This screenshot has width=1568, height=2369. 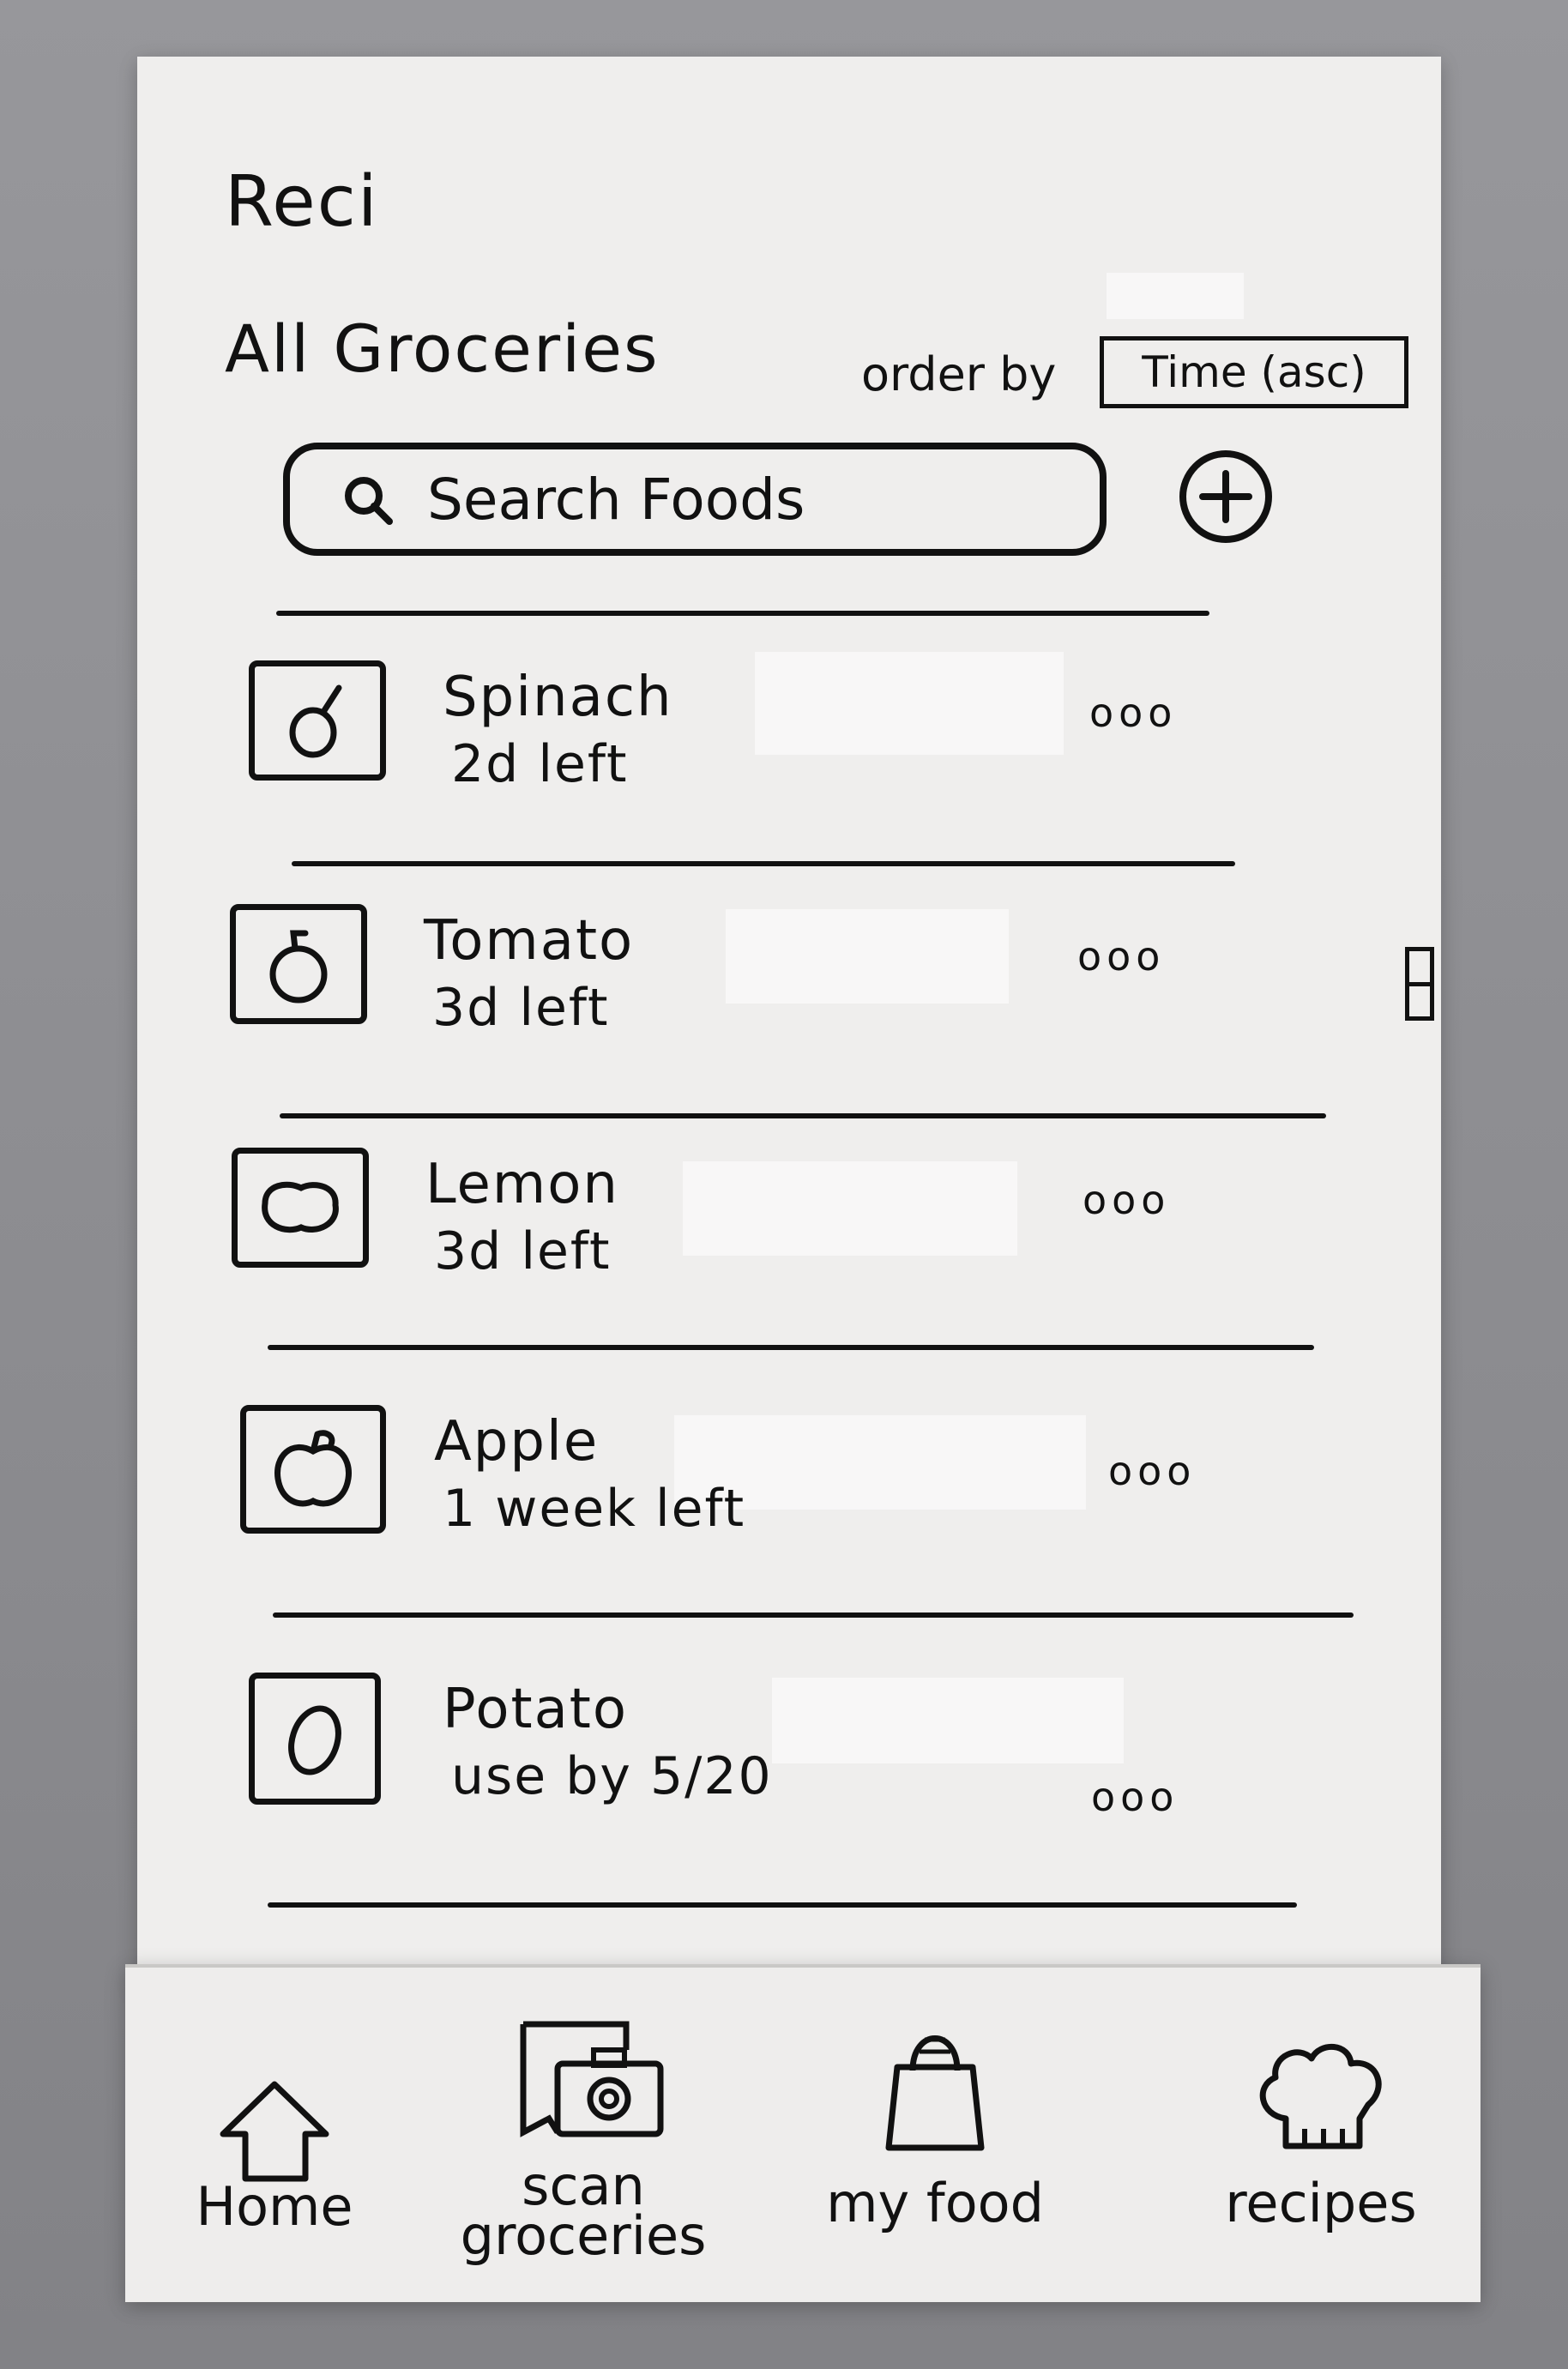 I want to click on nav-label: scan groceries, so click(x=584, y=2211).